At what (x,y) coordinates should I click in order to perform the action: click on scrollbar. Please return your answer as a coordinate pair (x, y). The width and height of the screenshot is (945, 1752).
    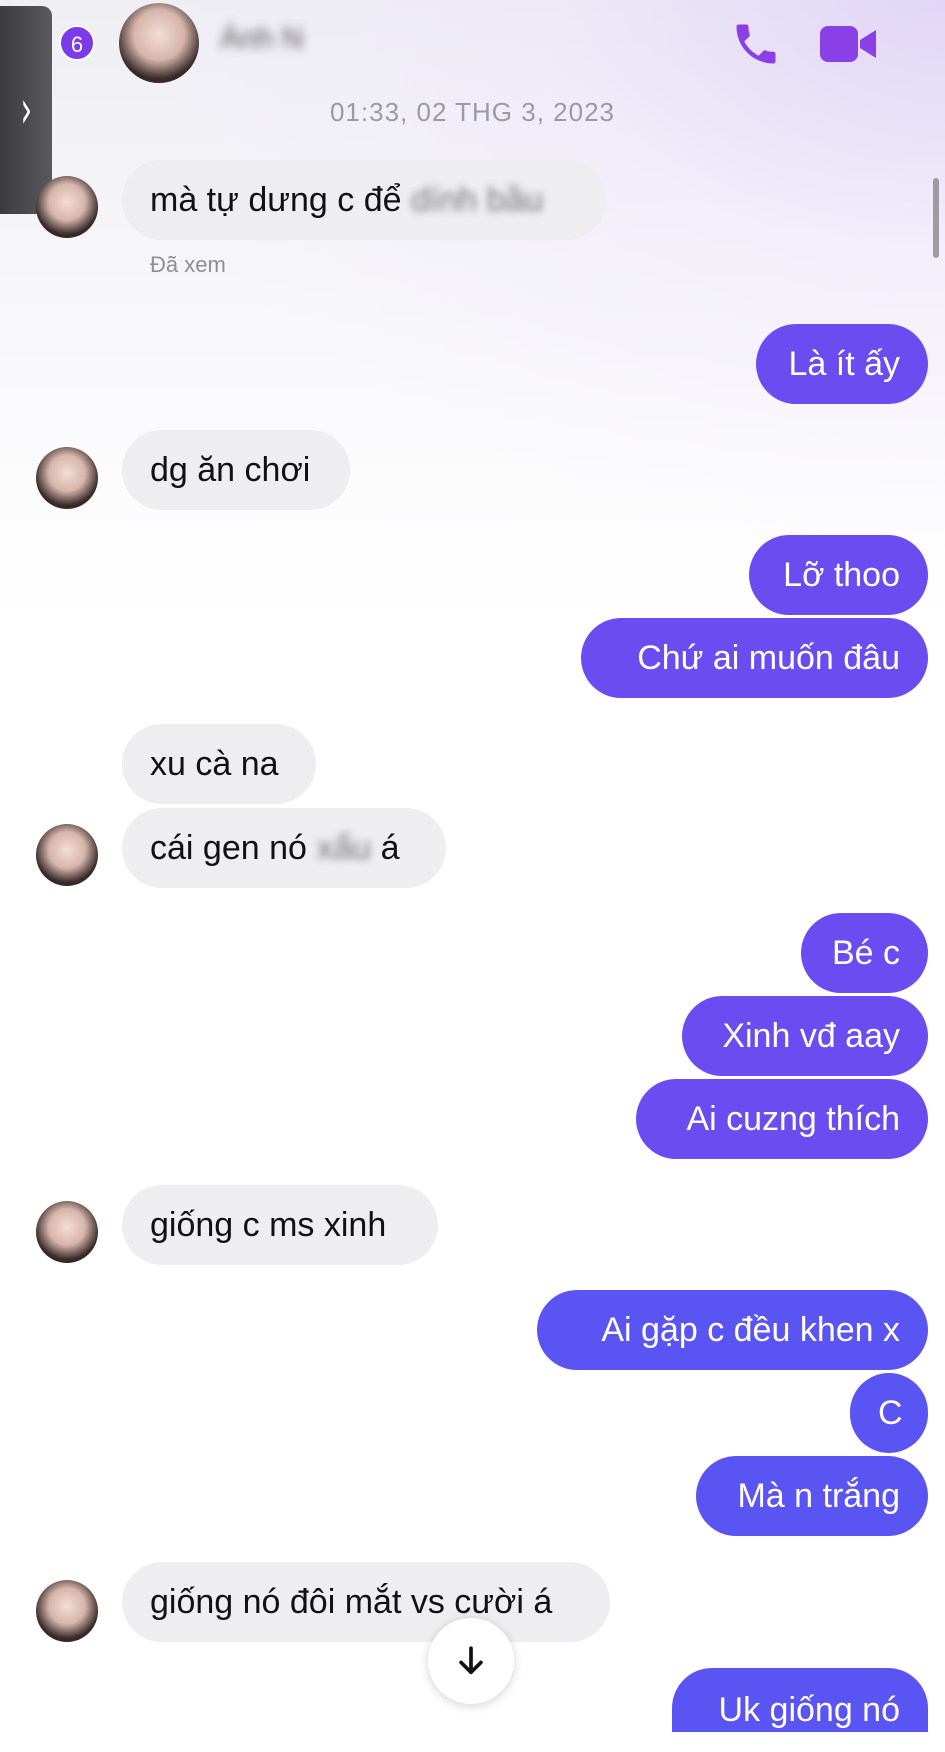
    Looking at the image, I should click on (936, 218).